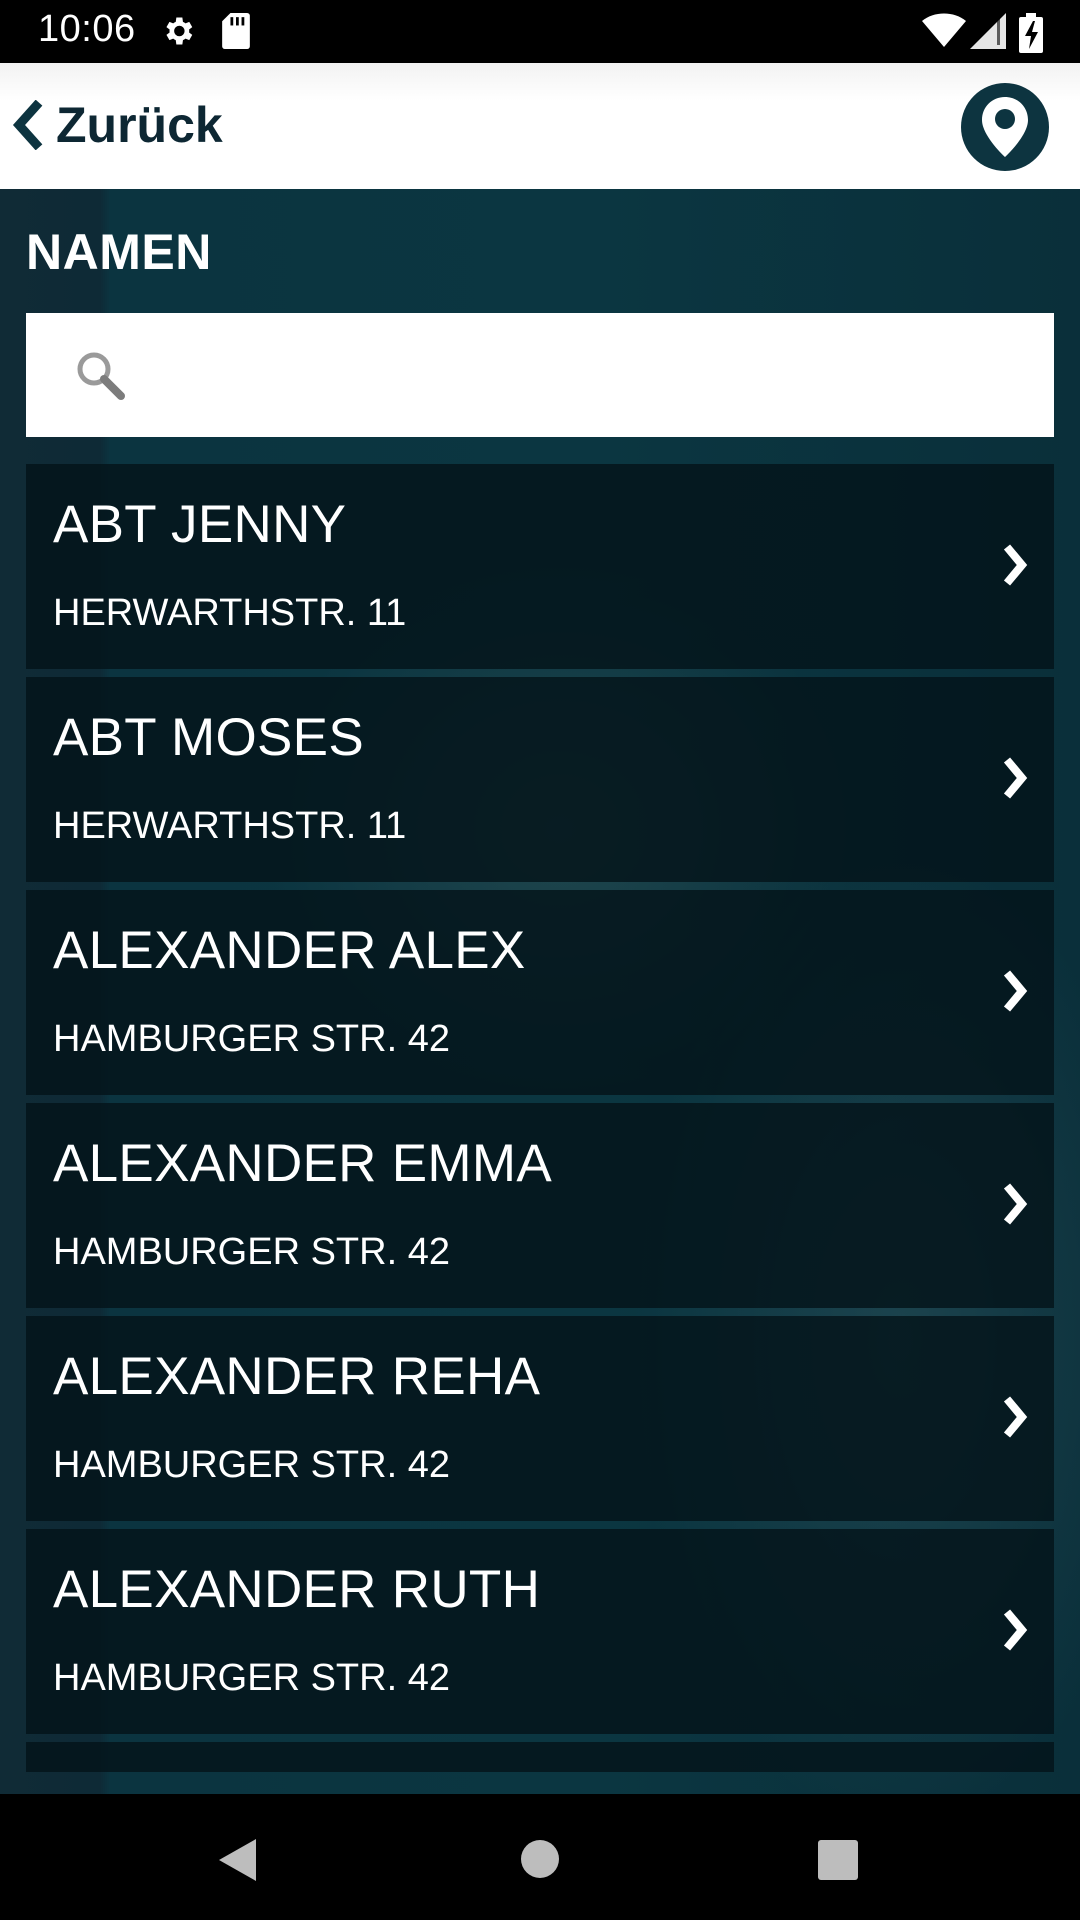 The height and width of the screenshot is (1920, 1080). Describe the element at coordinates (119, 252) in the screenshot. I see `section-title: NAMEN` at that location.